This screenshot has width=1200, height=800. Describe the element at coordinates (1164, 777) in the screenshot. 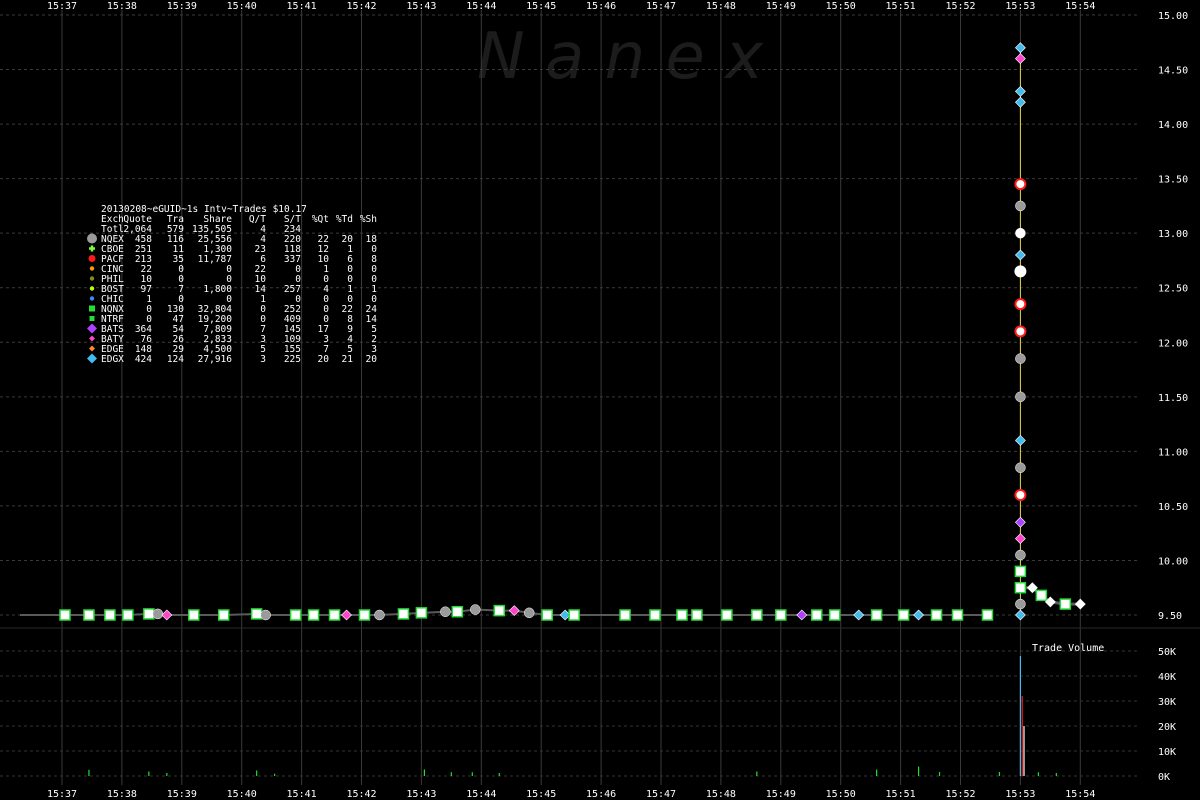

I see `volume-tick-label: 0K` at that location.